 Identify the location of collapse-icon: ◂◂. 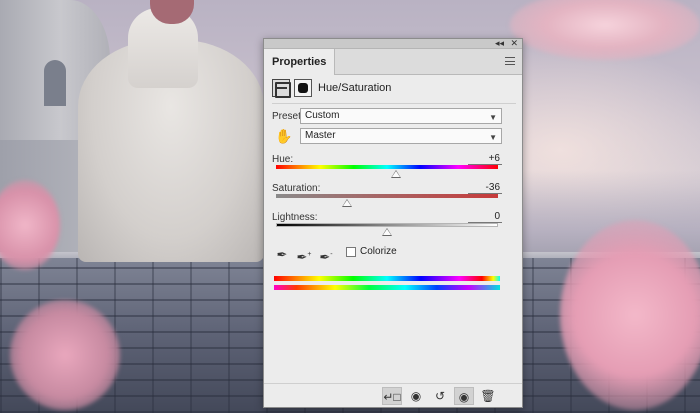
(499, 43).